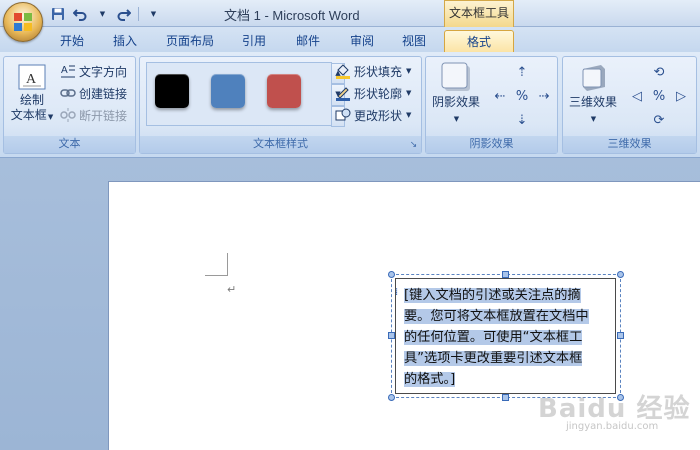 The image size is (700, 450). I want to click on draw-textbox-button: A 绘制 文本框▼, so click(32, 94).